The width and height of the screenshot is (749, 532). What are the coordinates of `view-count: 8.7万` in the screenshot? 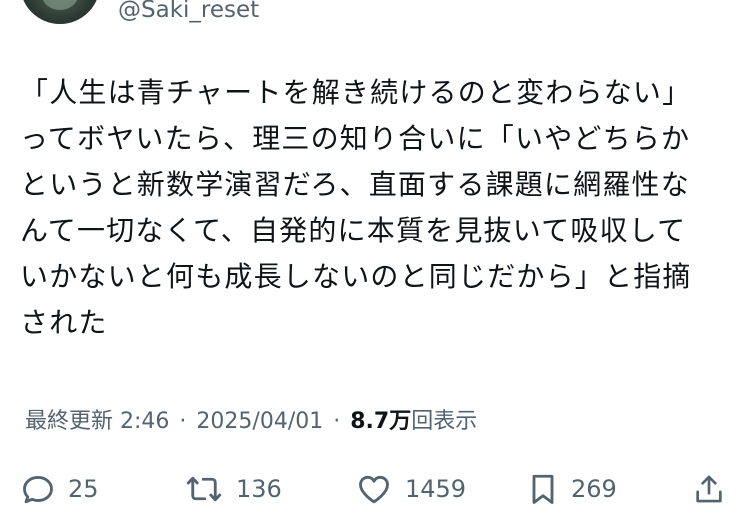 It's located at (380, 421).